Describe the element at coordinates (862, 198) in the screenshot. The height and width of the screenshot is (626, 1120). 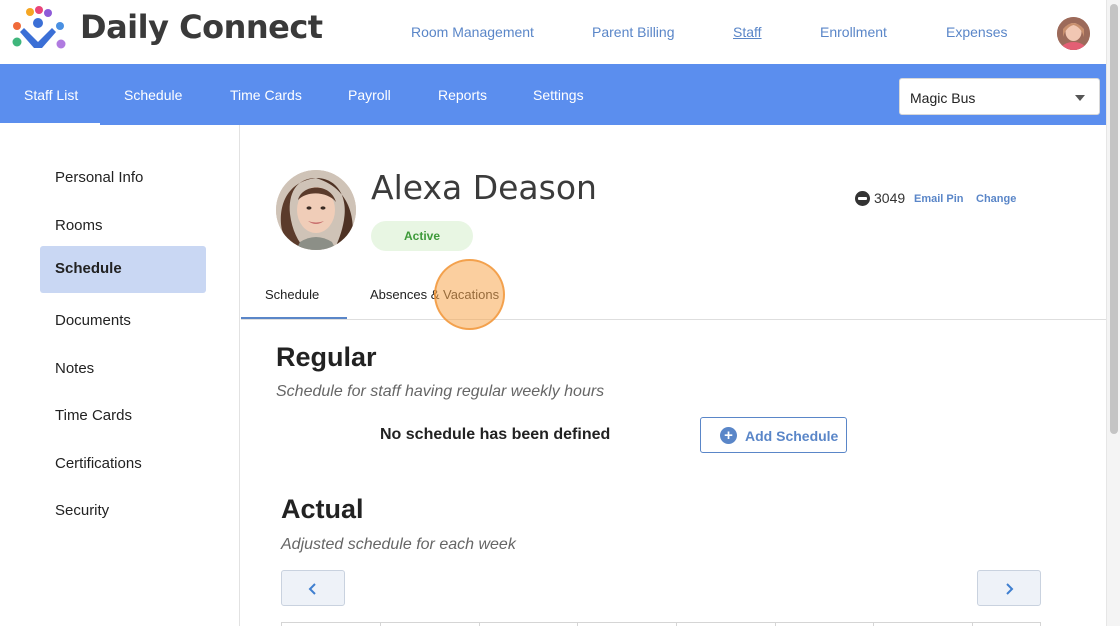
I see `pin-icon` at that location.